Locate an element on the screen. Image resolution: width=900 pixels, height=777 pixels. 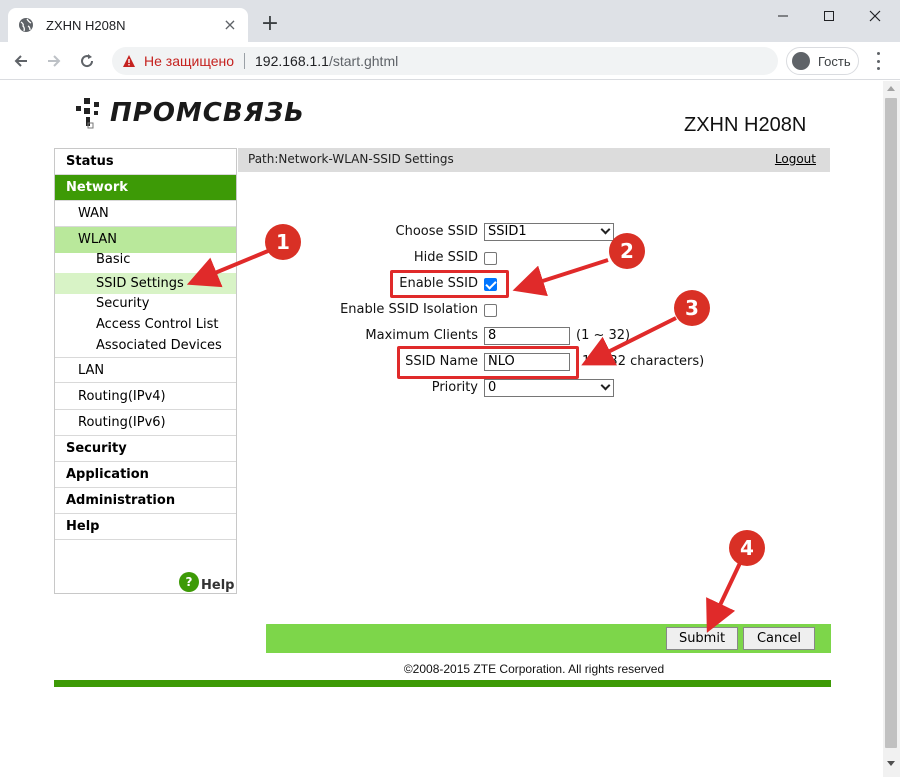
model-title: ZXHN H208N is located at coordinates (745, 125).